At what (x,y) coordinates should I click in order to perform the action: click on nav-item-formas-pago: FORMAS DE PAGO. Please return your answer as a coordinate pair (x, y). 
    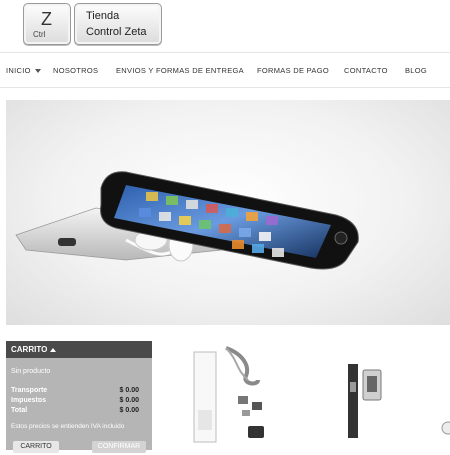
    Looking at the image, I should click on (293, 70).